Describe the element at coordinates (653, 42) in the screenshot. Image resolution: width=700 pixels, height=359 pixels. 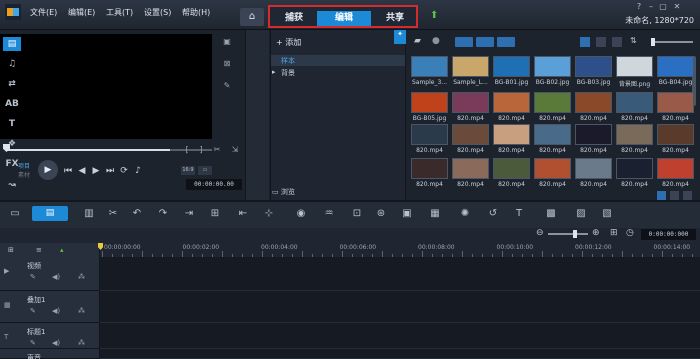
I see `thumb-zoom-handle` at that location.